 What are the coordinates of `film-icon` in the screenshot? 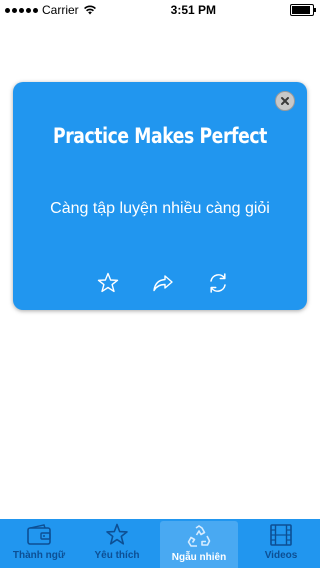 It's located at (281, 535).